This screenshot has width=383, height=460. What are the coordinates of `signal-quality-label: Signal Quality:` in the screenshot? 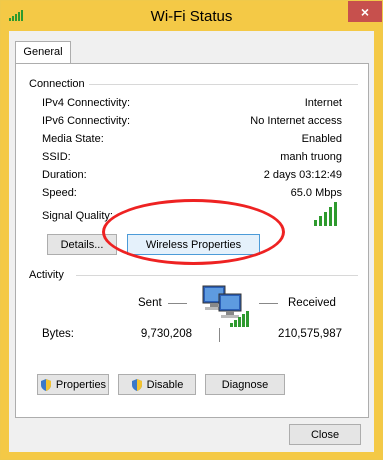 It's located at (77, 216).